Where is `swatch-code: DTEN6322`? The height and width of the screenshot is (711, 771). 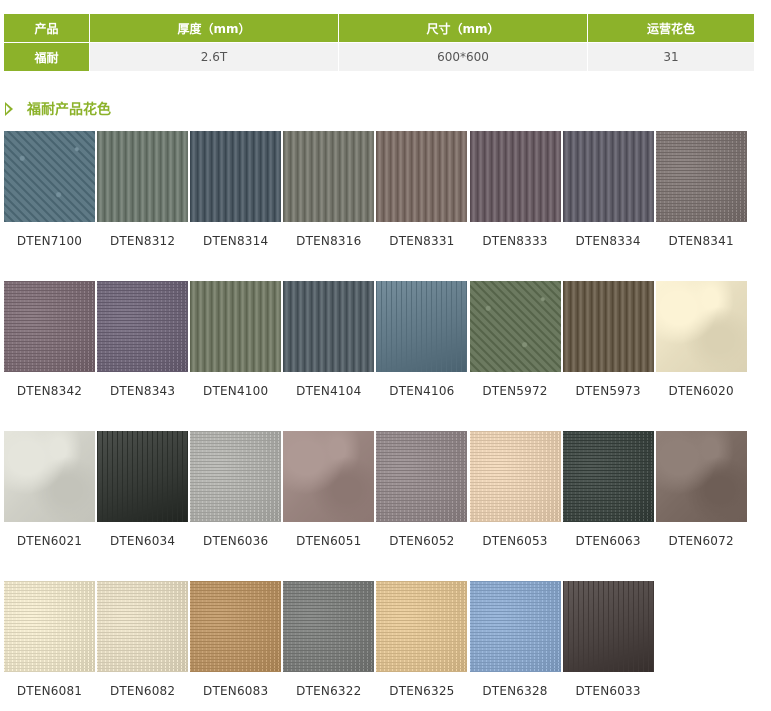 swatch-code: DTEN6322 is located at coordinates (329, 691).